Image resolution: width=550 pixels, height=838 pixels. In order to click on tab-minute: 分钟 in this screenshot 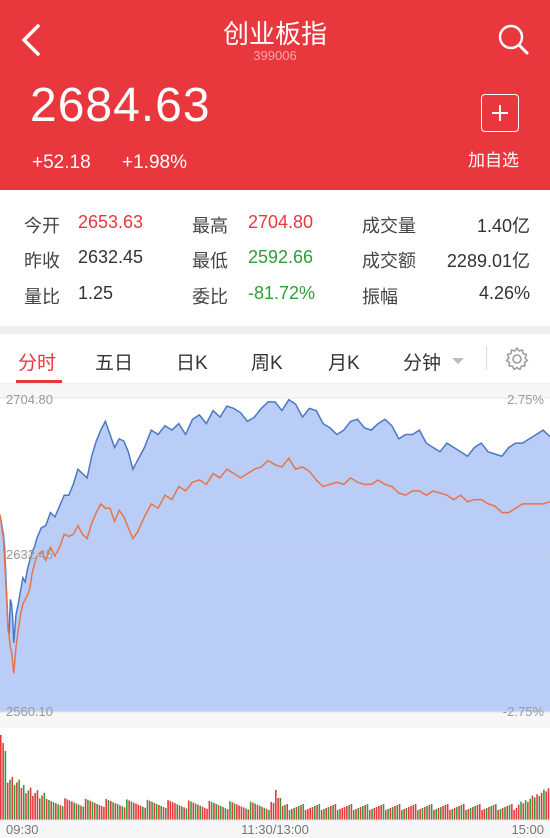, I will do `click(422, 361)`.